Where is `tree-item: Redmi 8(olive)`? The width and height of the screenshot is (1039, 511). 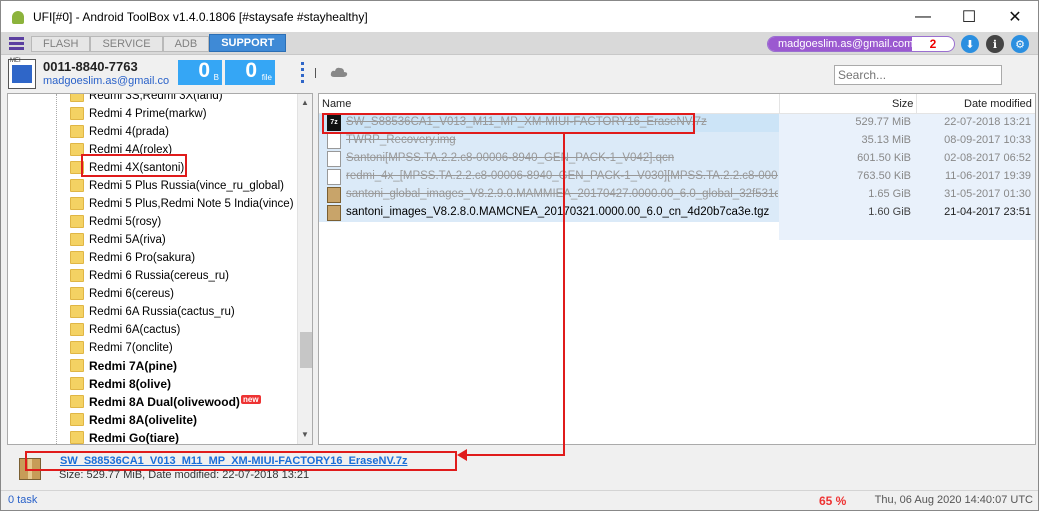 tree-item: Redmi 8(olive) is located at coordinates (152, 384).